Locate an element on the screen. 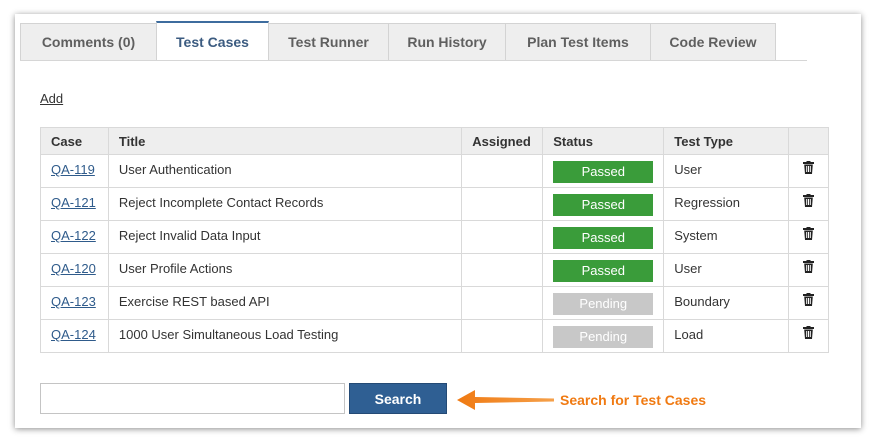 The image size is (877, 448). header-test-type: Test Type is located at coordinates (726, 141).